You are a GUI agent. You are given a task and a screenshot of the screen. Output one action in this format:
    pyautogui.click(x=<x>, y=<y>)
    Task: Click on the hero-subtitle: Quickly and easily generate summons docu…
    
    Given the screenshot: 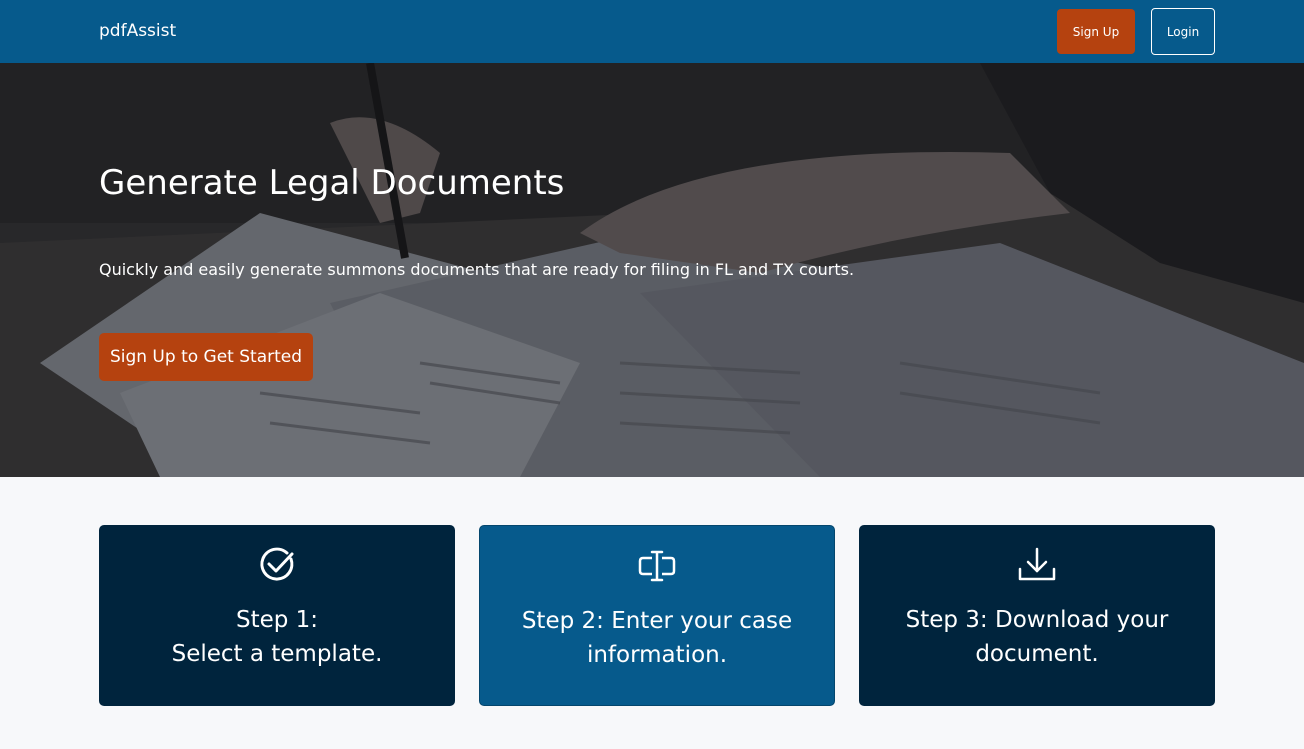 What is the action you would take?
    pyautogui.click(x=477, y=269)
    